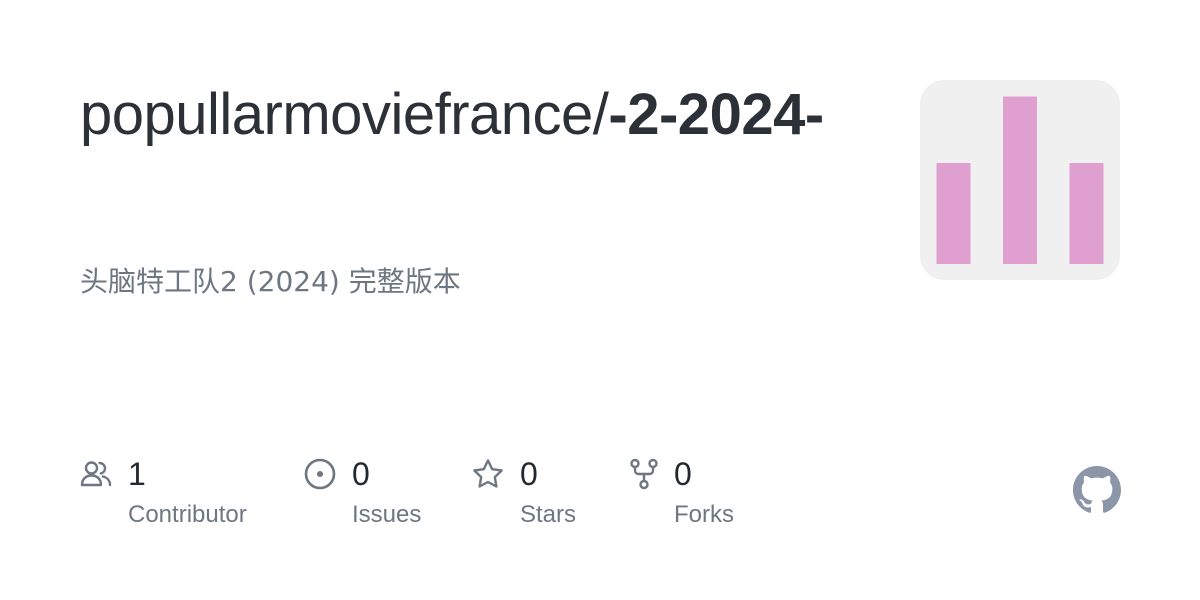 The image size is (1200, 600). Describe the element at coordinates (488, 473) in the screenshot. I see `star-icon` at that location.